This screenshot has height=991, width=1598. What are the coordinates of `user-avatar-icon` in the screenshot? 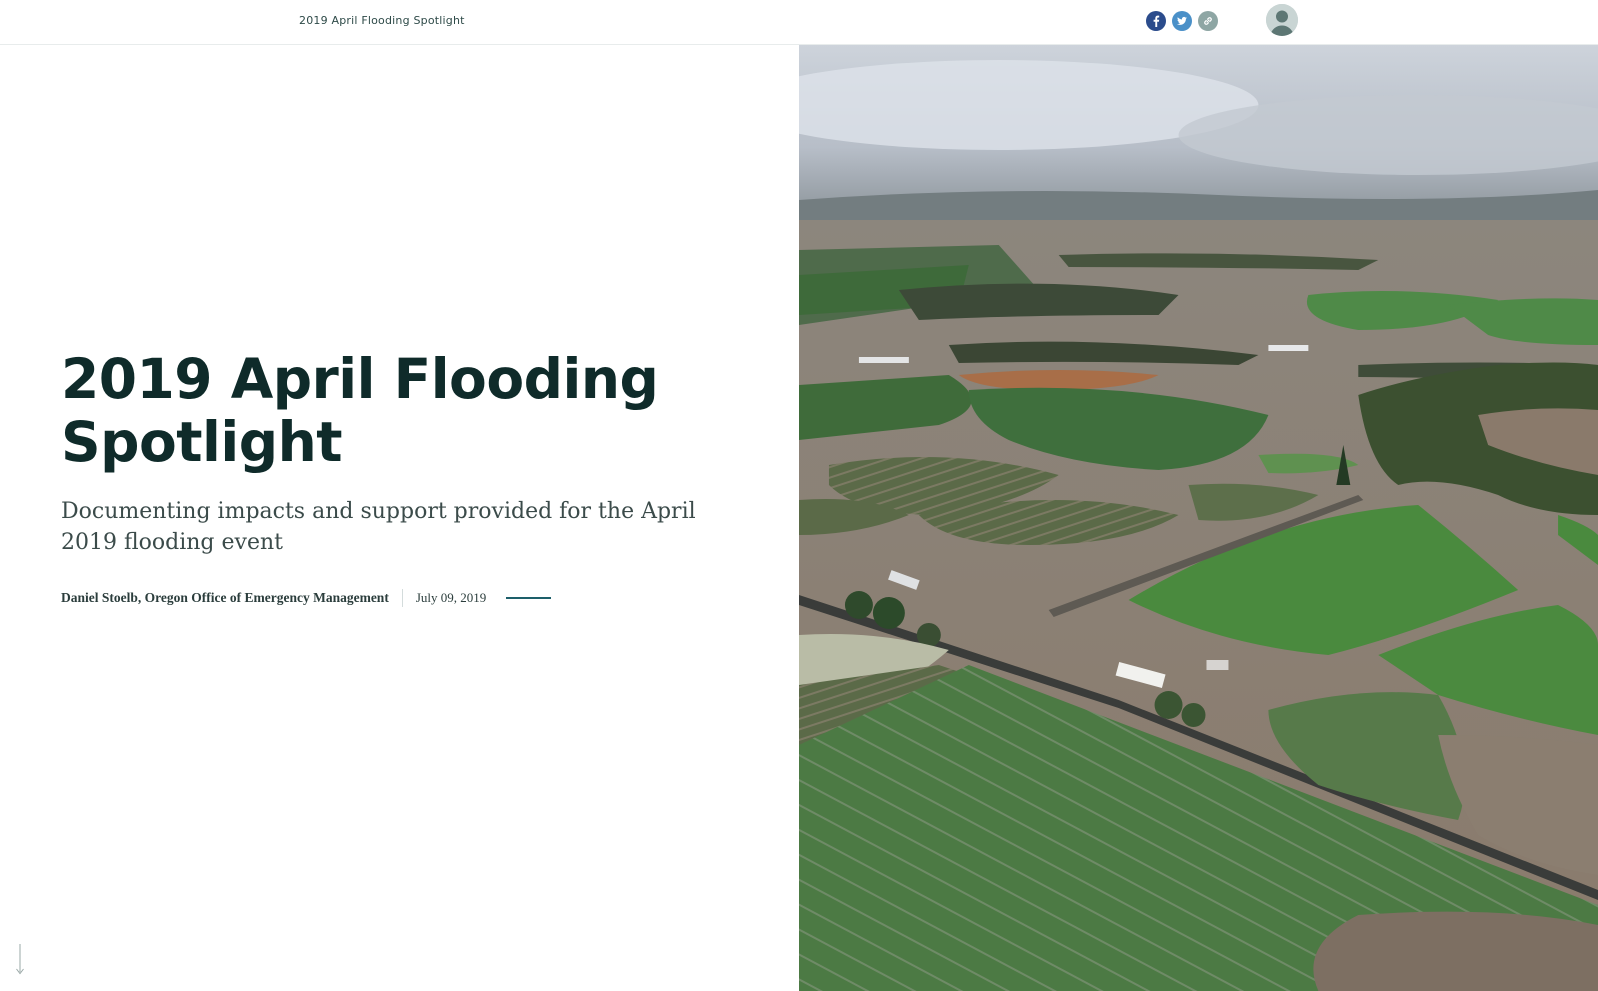 It's located at (1282, 20).